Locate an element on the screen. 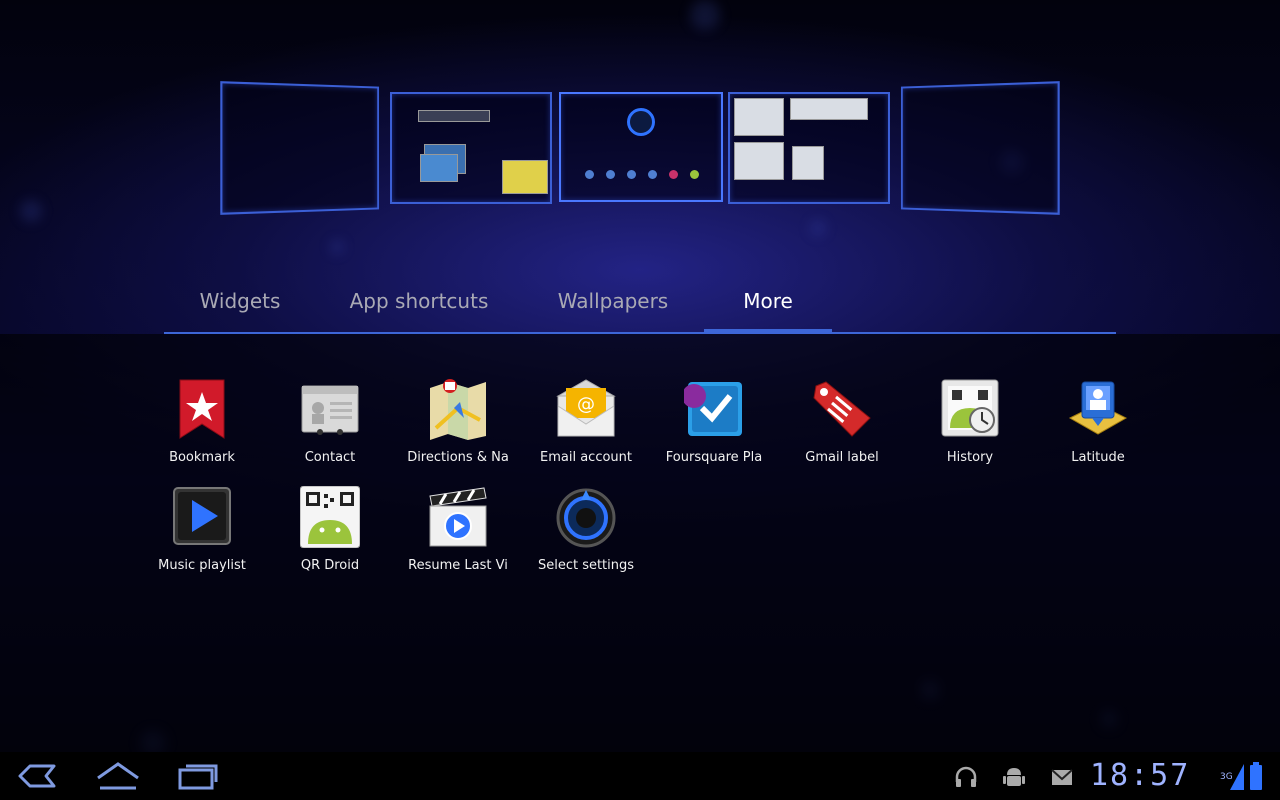 The height and width of the screenshot is (800, 1280). mini-clock-icon is located at coordinates (641, 122).